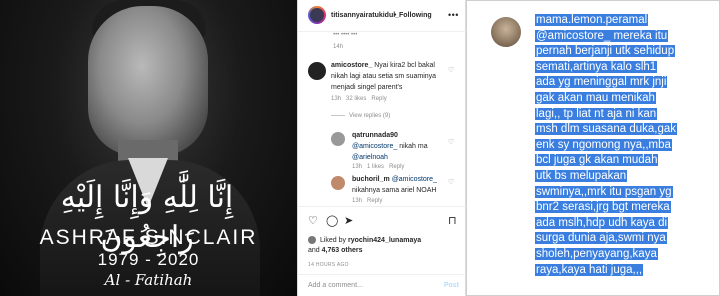 This screenshot has height=296, width=720. Describe the element at coordinates (356, 99) in the screenshot. I see `comment-likes: 32 likes` at that location.